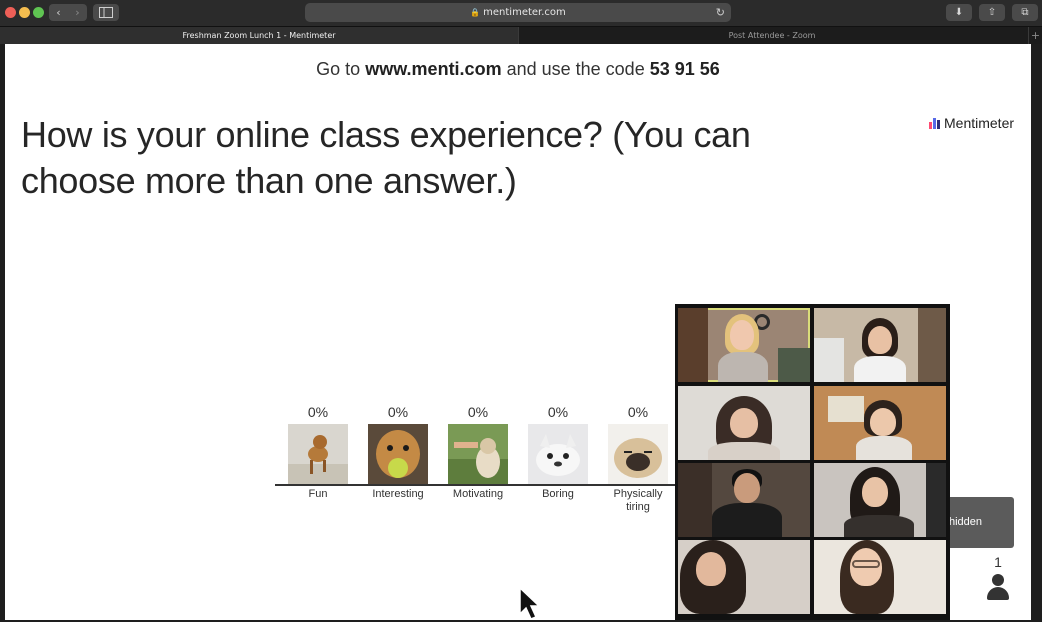 The height and width of the screenshot is (622, 1042). I want to click on option-label: Boring, so click(558, 494).